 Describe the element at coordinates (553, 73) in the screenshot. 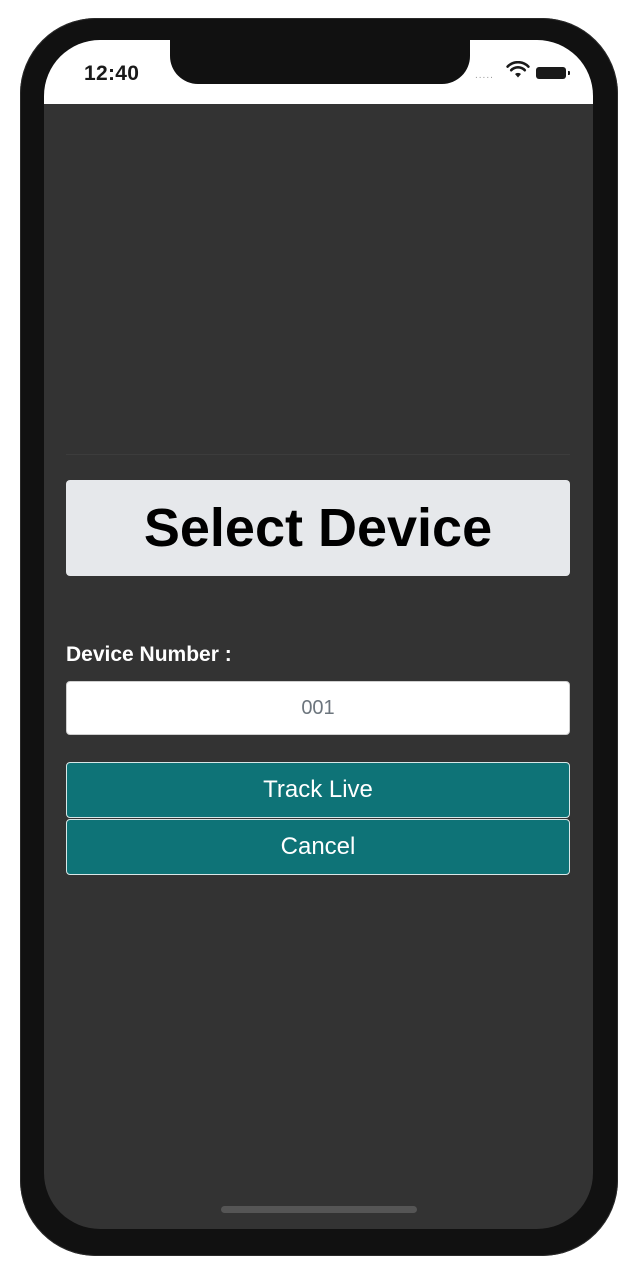

I see `battery-icon` at that location.